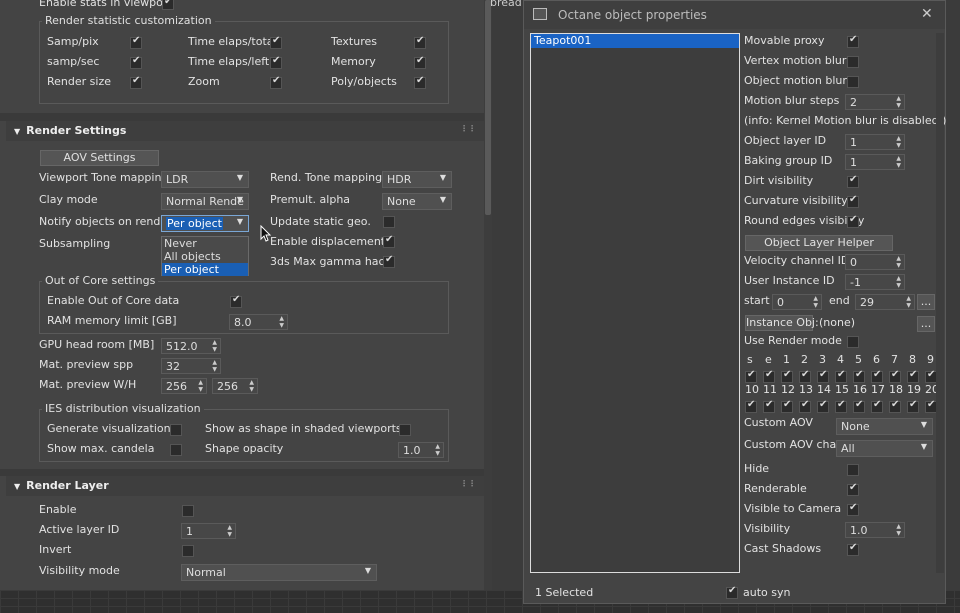 This screenshot has height=613, width=960. Describe the element at coordinates (488, 295) in the screenshot. I see `panel-scrollbar` at that location.